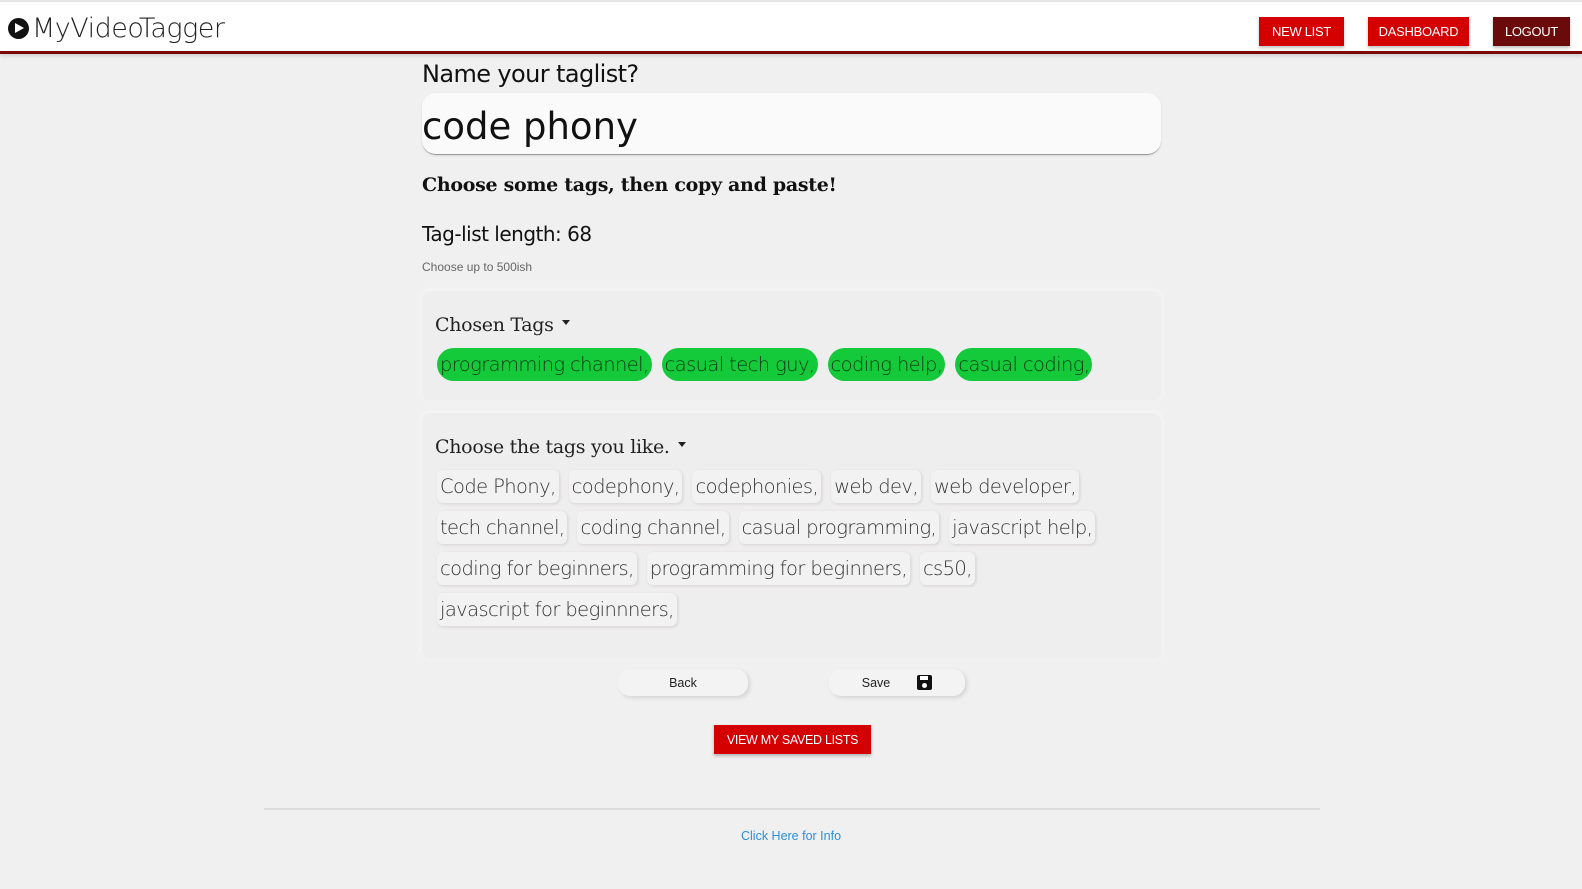 The image size is (1582, 889). Describe the element at coordinates (876, 486) in the screenshot. I see `tag-option: web dev,` at that location.